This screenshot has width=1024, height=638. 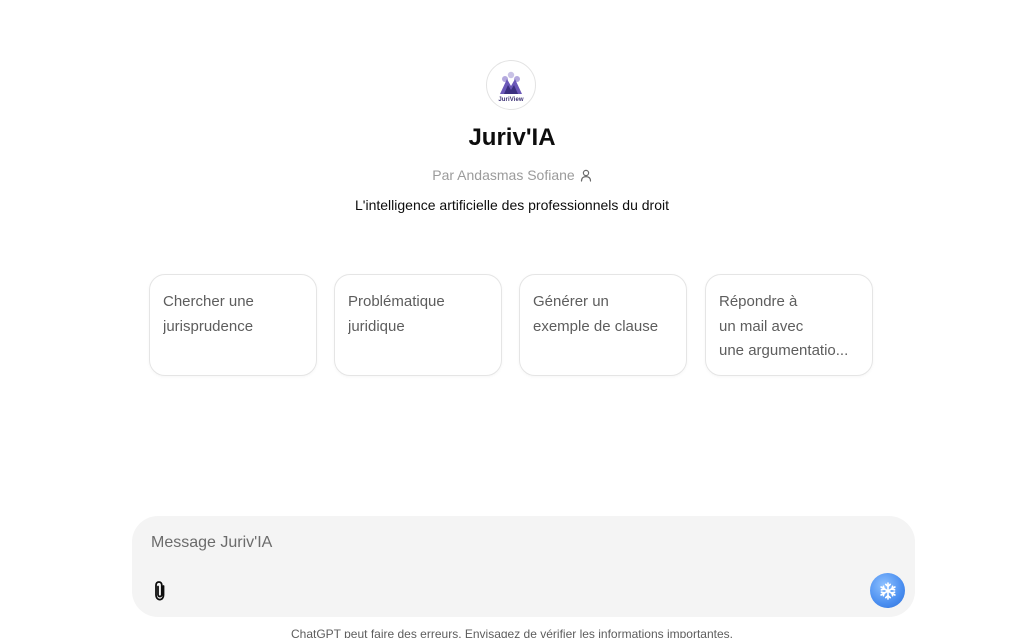 I want to click on starter-text-line: exemple de clause, so click(x=596, y=326).